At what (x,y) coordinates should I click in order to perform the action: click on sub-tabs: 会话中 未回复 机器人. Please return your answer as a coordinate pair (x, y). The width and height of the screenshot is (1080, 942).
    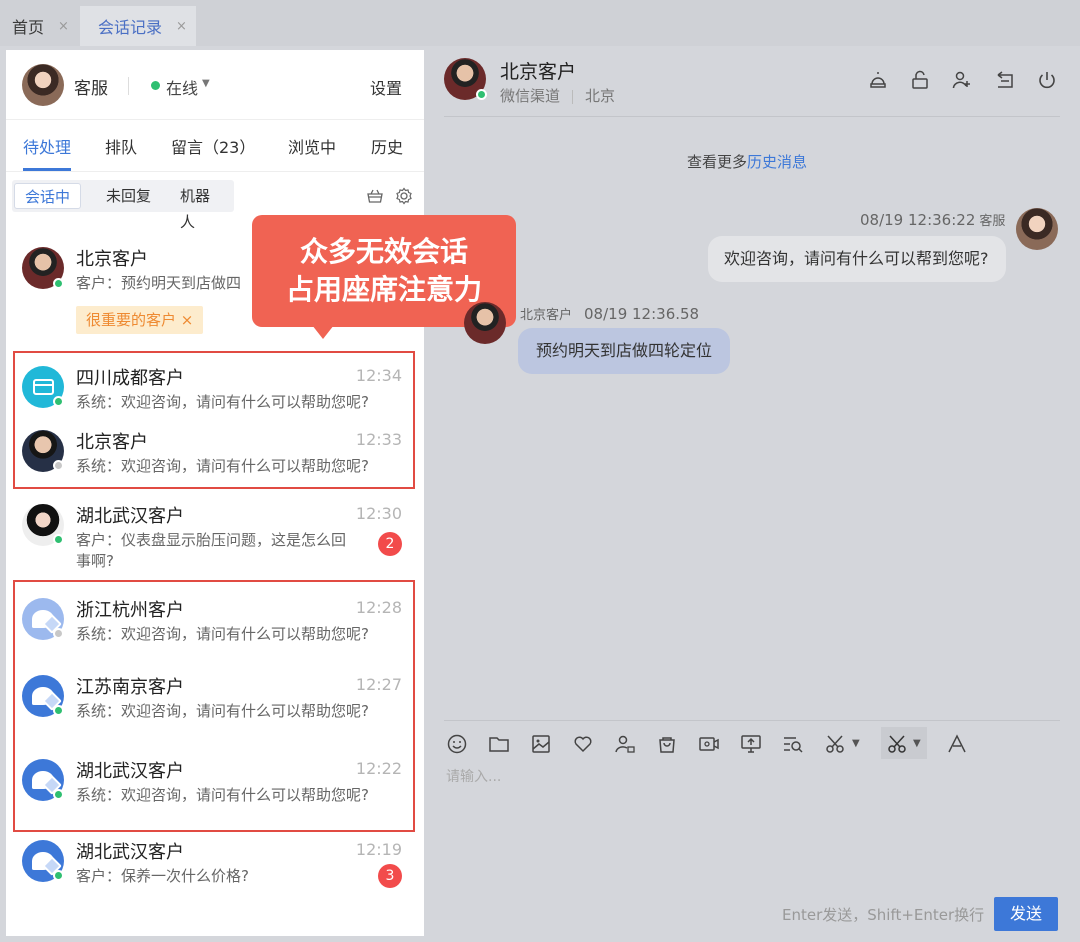
    Looking at the image, I should click on (123, 205).